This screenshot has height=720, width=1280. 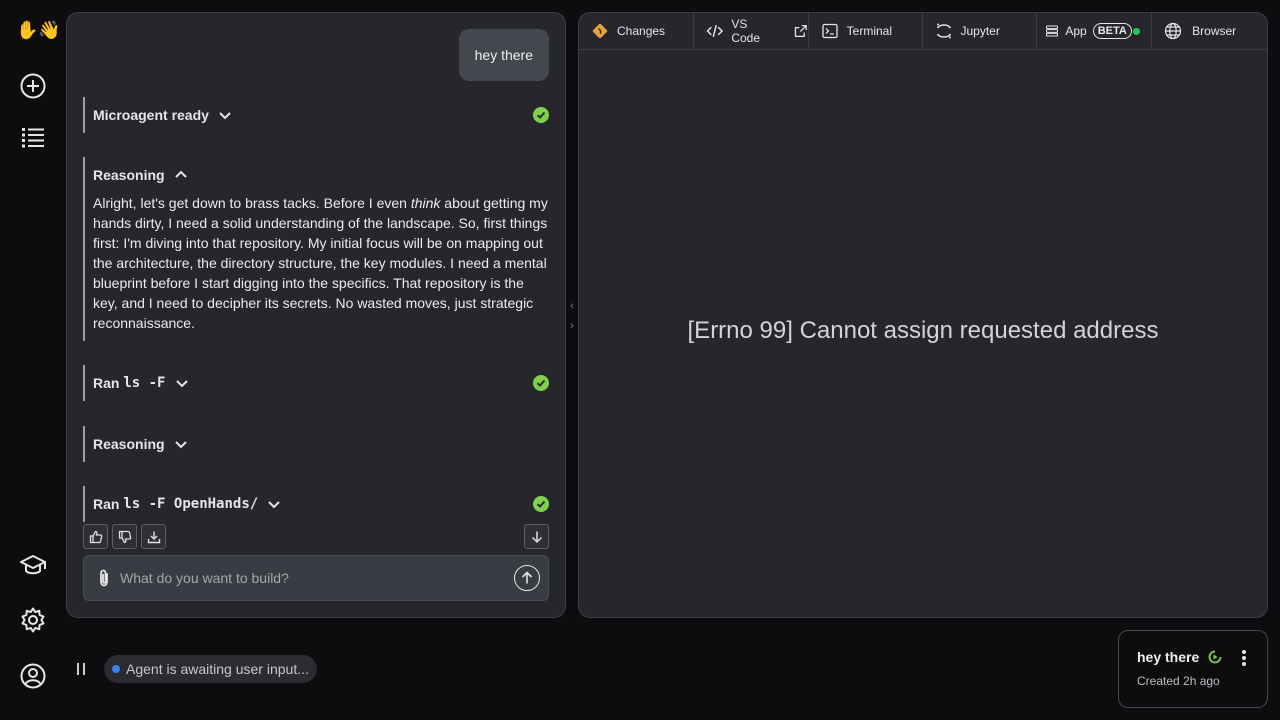 I want to click on thumbs-down-icon, so click(x=124, y=536).